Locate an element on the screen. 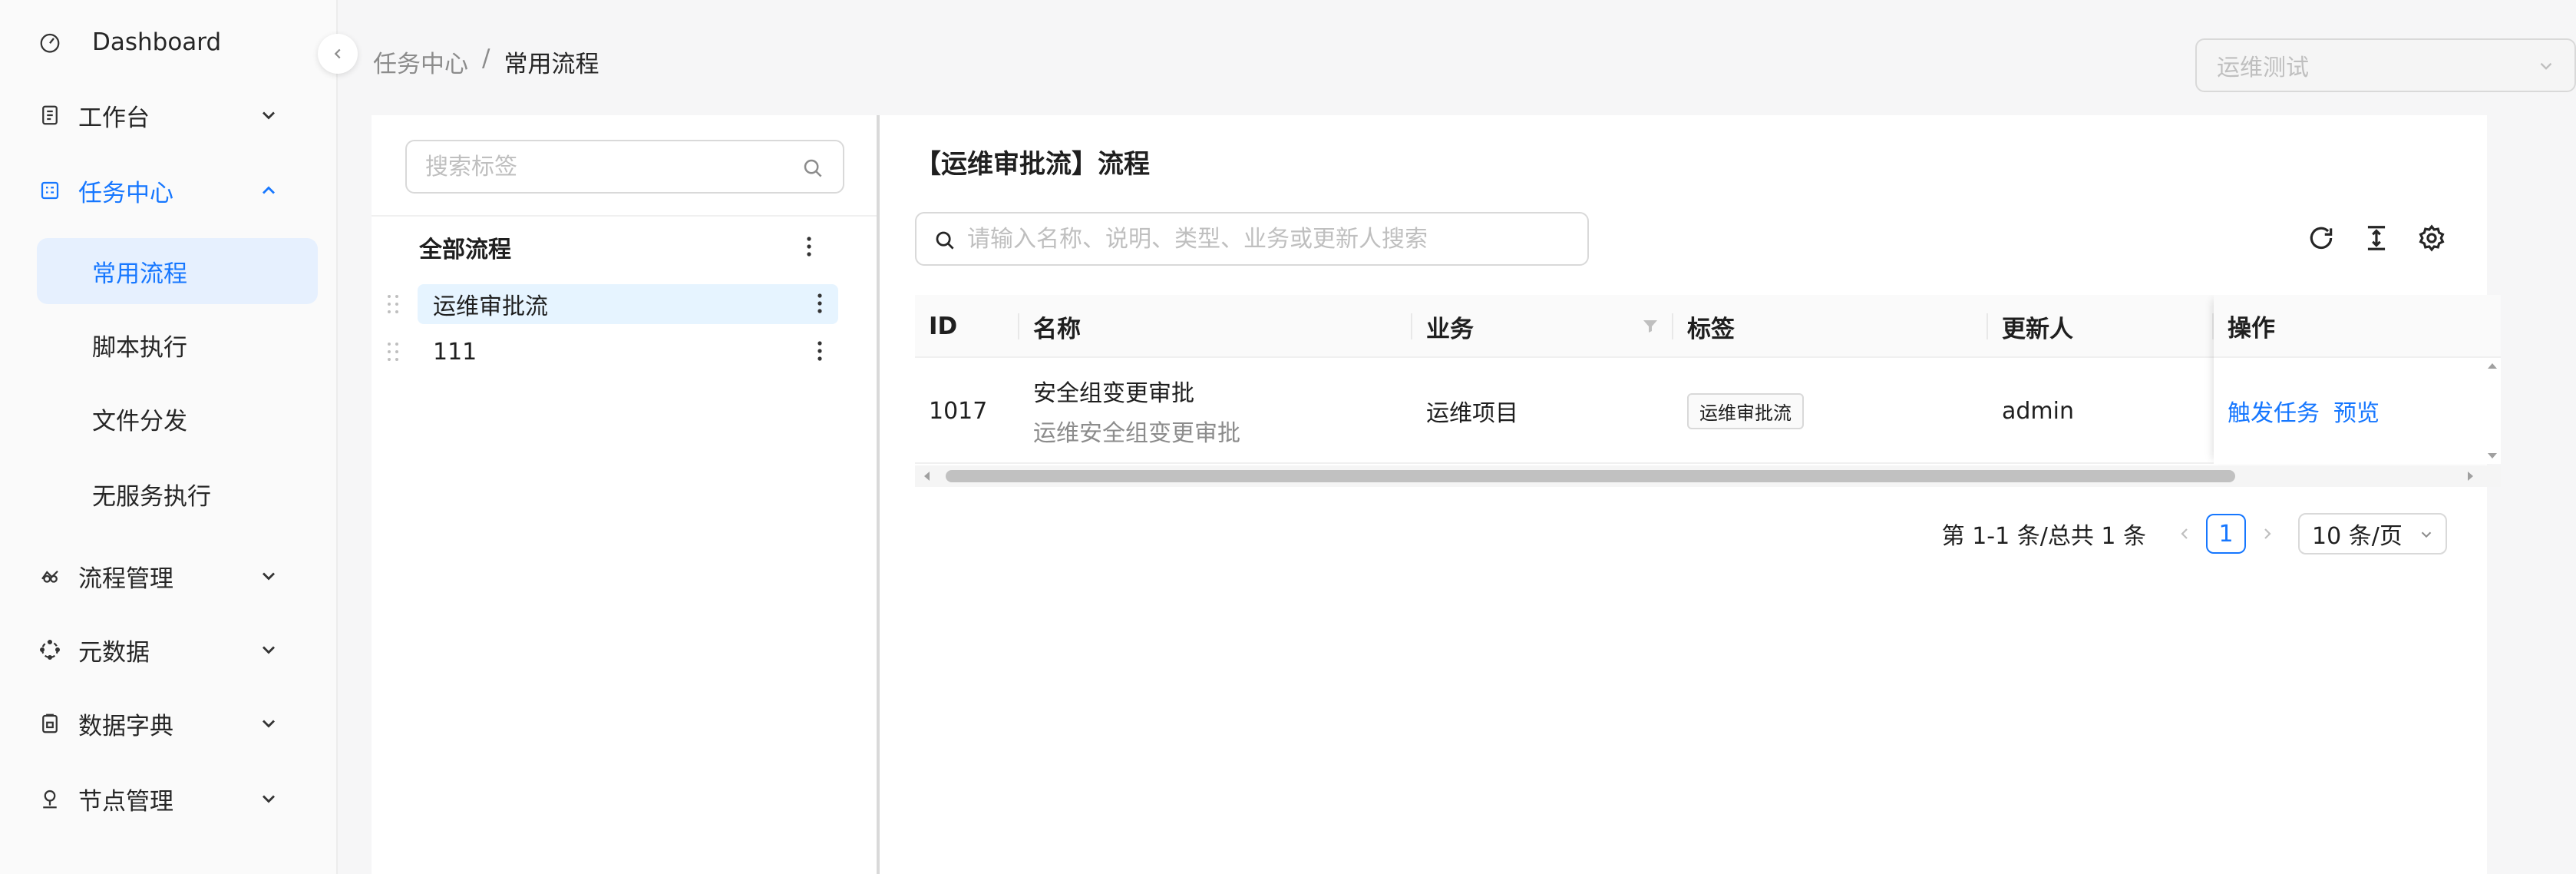  nav-node-mgmt-label: 节点管理 is located at coordinates (125, 801).